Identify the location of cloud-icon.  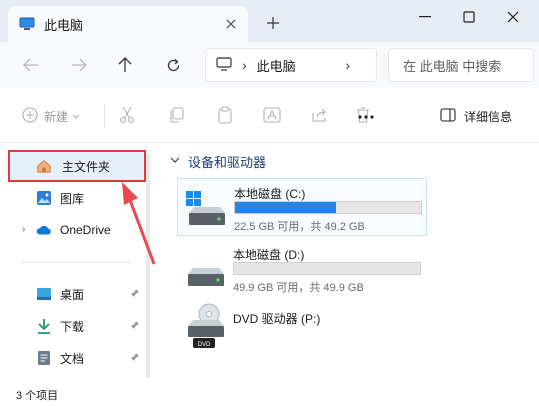
(44, 230).